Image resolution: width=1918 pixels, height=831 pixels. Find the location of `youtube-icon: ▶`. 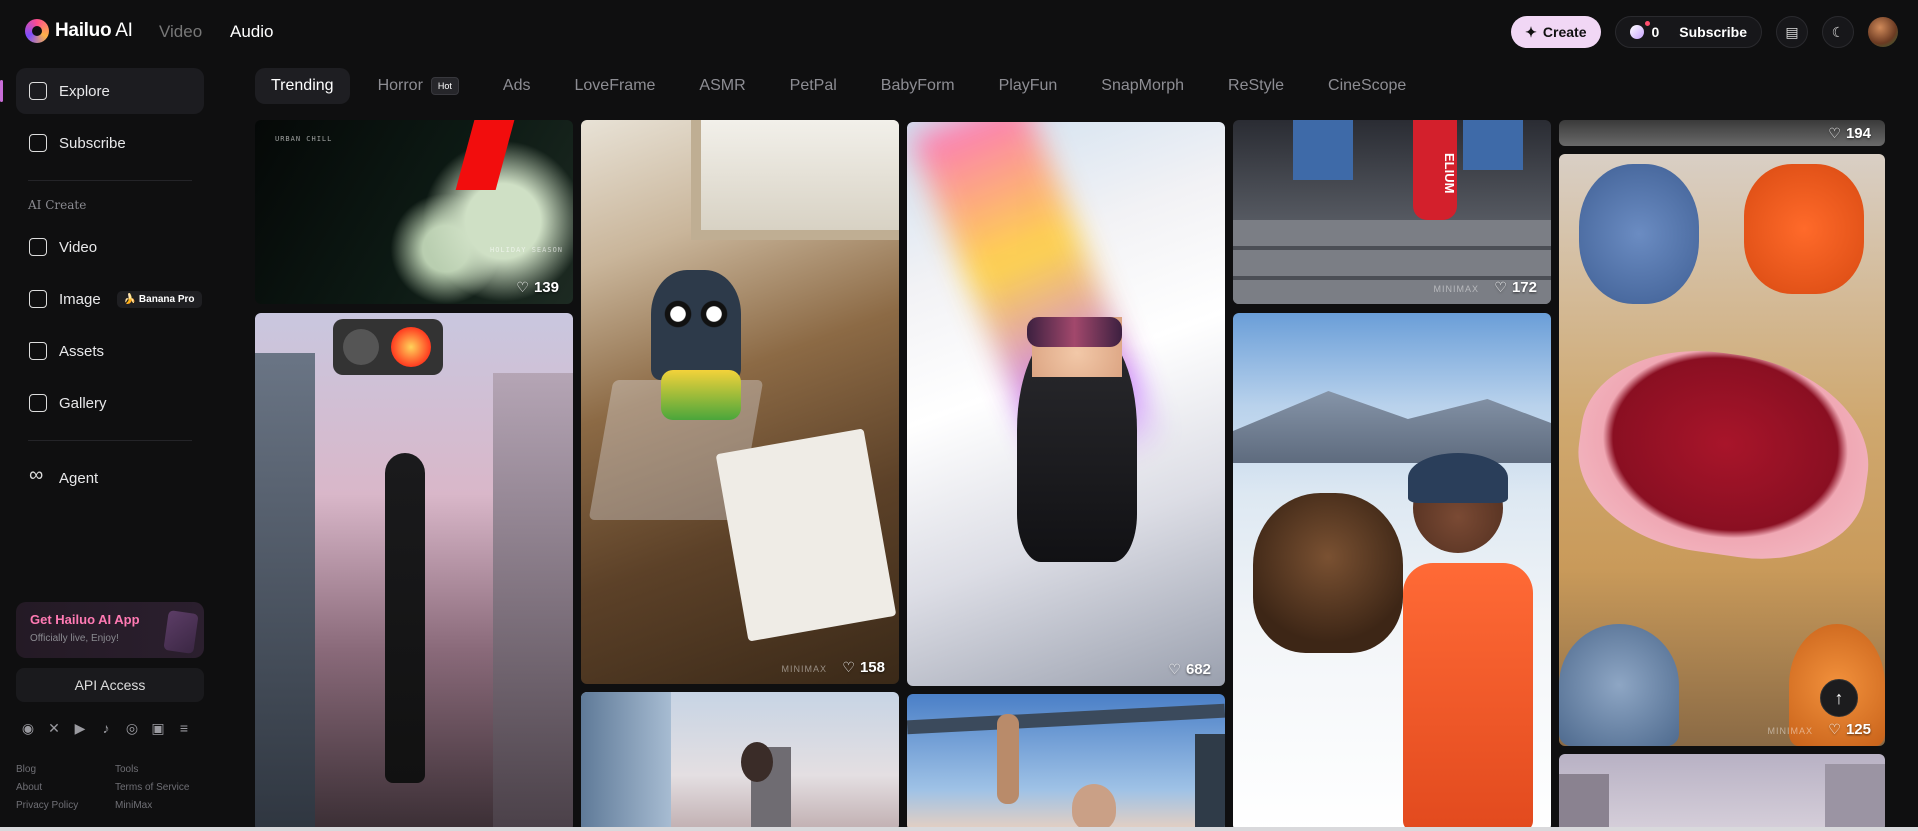

youtube-icon: ▶ is located at coordinates (80, 728).